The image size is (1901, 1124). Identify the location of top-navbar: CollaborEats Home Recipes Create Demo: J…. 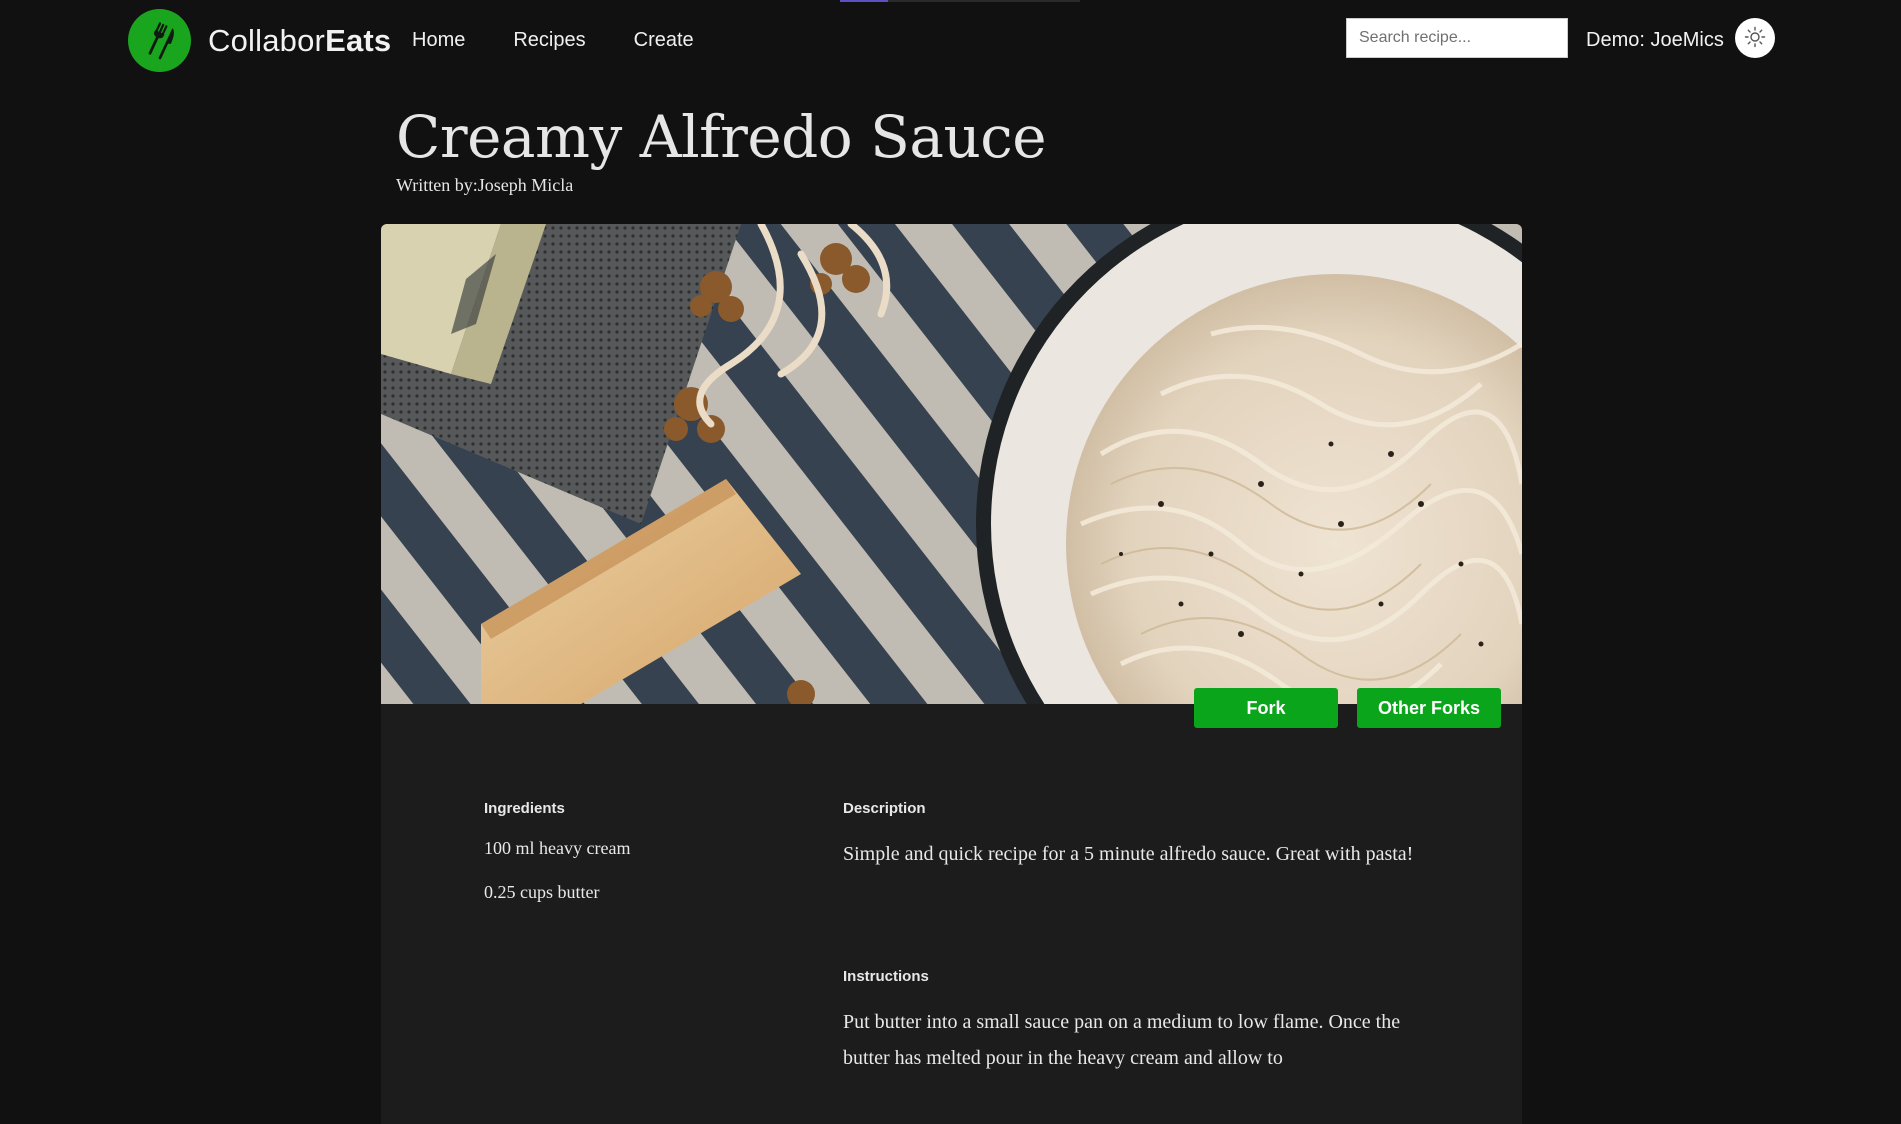
(950, 41).